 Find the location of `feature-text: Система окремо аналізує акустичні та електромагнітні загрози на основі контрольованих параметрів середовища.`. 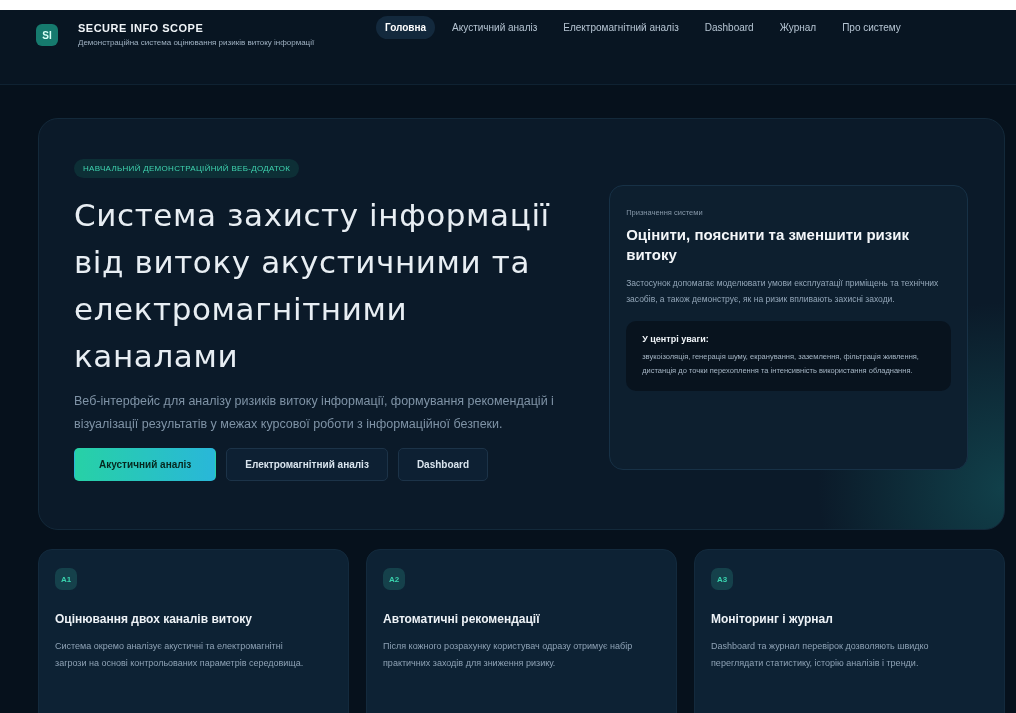

feature-text: Система окремо аналізує акустичні та електромагнітні загрози на основі контрольованих параметрів середовища. is located at coordinates (180, 655).